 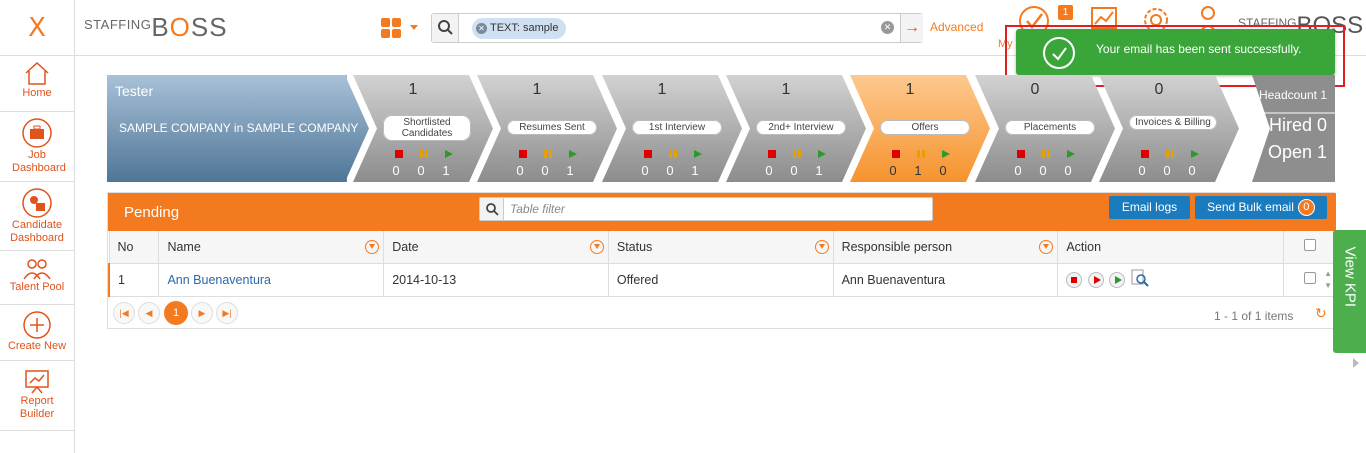 I want to click on chip-label: TEXT: sample, so click(x=524, y=28).